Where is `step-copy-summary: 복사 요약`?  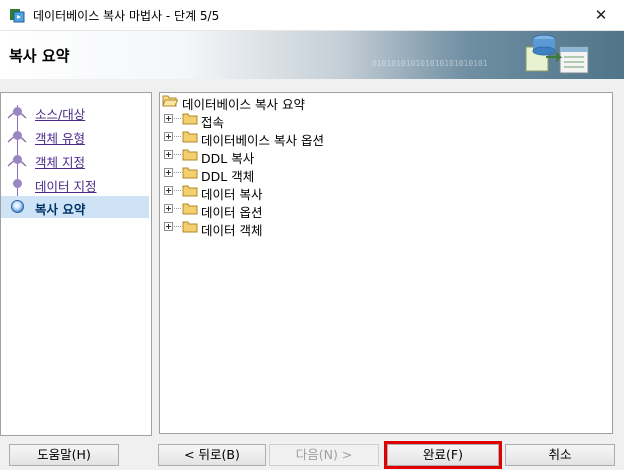 step-copy-summary: 복사 요약 is located at coordinates (75, 207).